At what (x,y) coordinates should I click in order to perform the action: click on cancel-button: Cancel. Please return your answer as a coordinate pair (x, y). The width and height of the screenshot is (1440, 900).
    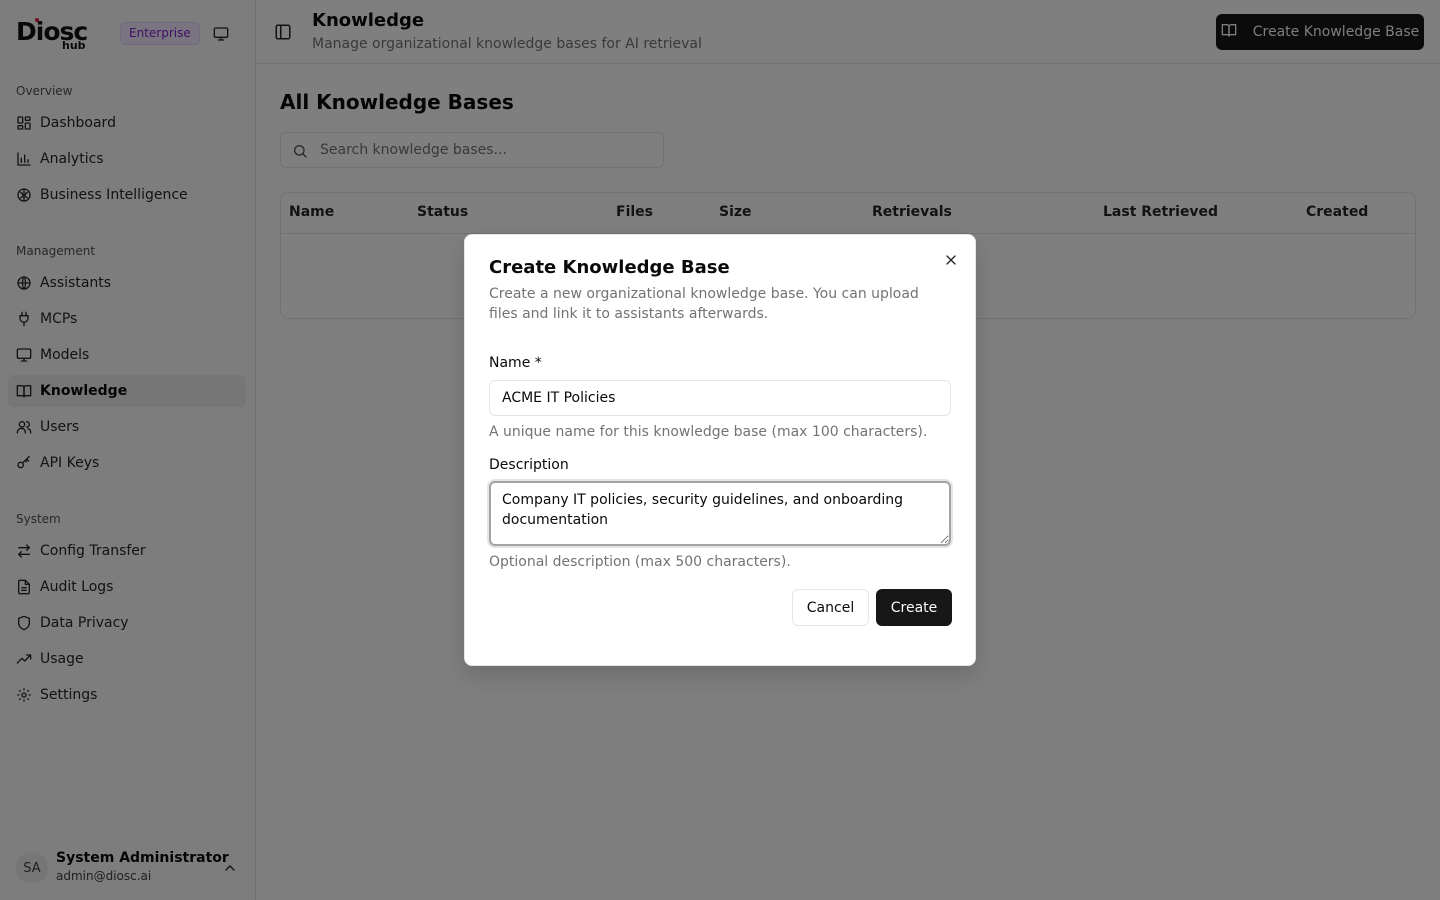
    Looking at the image, I should click on (830, 607).